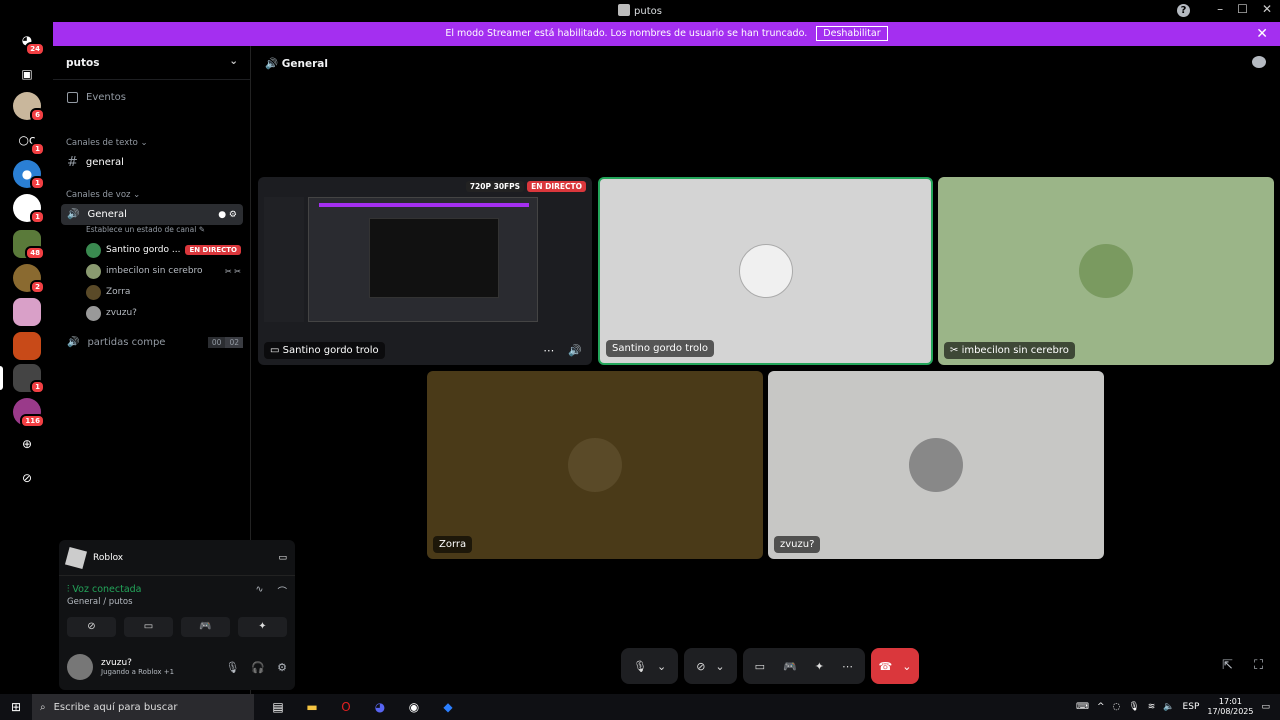 The height and width of the screenshot is (720, 1280). What do you see at coordinates (1220, 9) in the screenshot?
I see `minimize-icon: –` at bounding box center [1220, 9].